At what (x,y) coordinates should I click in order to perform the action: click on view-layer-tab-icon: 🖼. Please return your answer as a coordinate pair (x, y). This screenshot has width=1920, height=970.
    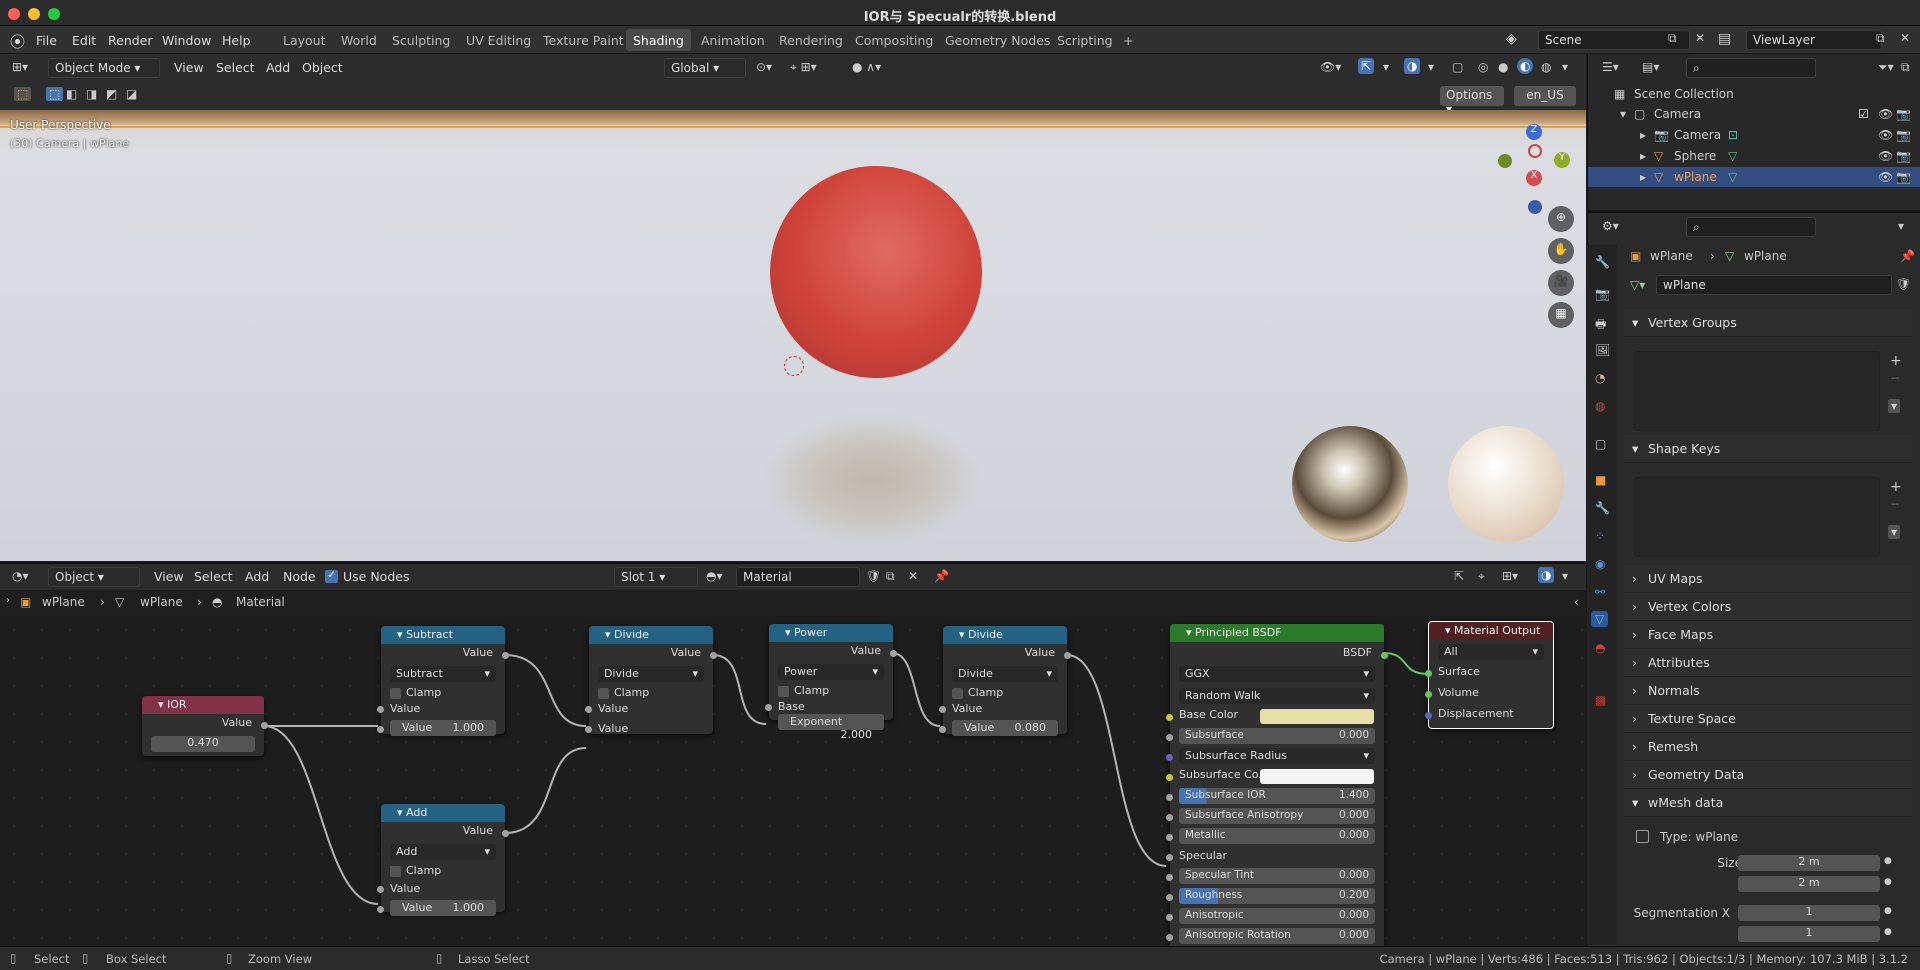
    Looking at the image, I should click on (1602, 350).